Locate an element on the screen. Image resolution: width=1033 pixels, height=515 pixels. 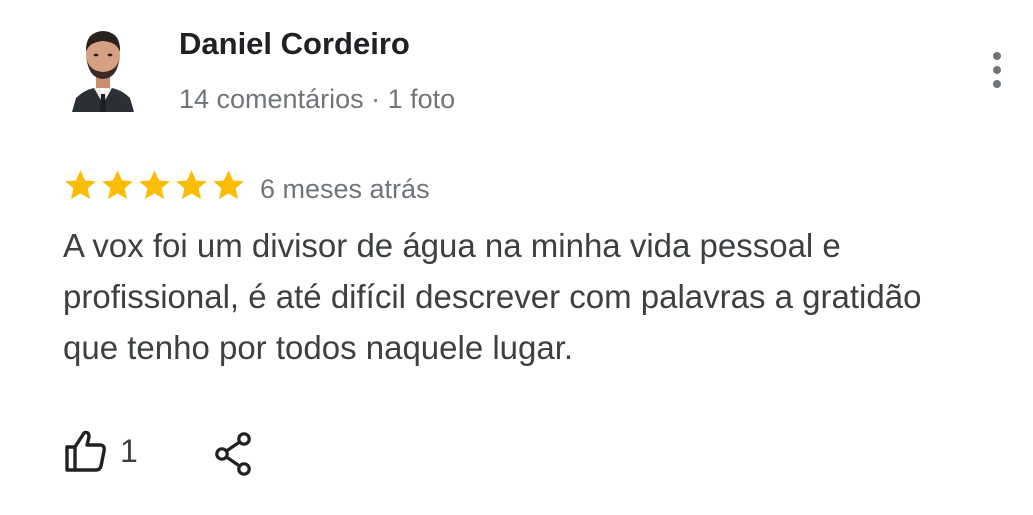
author-meta: 14 comentários · 1 foto is located at coordinates (317, 99).